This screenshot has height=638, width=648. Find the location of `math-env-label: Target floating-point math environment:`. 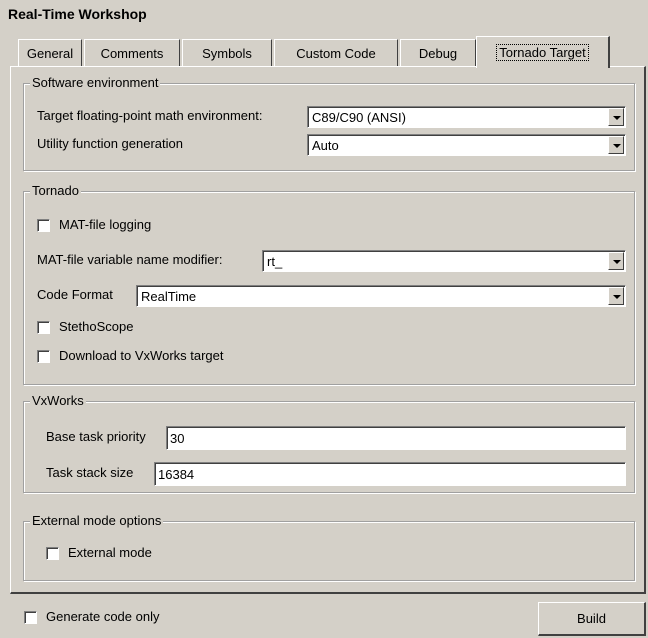

math-env-label: Target floating-point math environment: is located at coordinates (150, 115).